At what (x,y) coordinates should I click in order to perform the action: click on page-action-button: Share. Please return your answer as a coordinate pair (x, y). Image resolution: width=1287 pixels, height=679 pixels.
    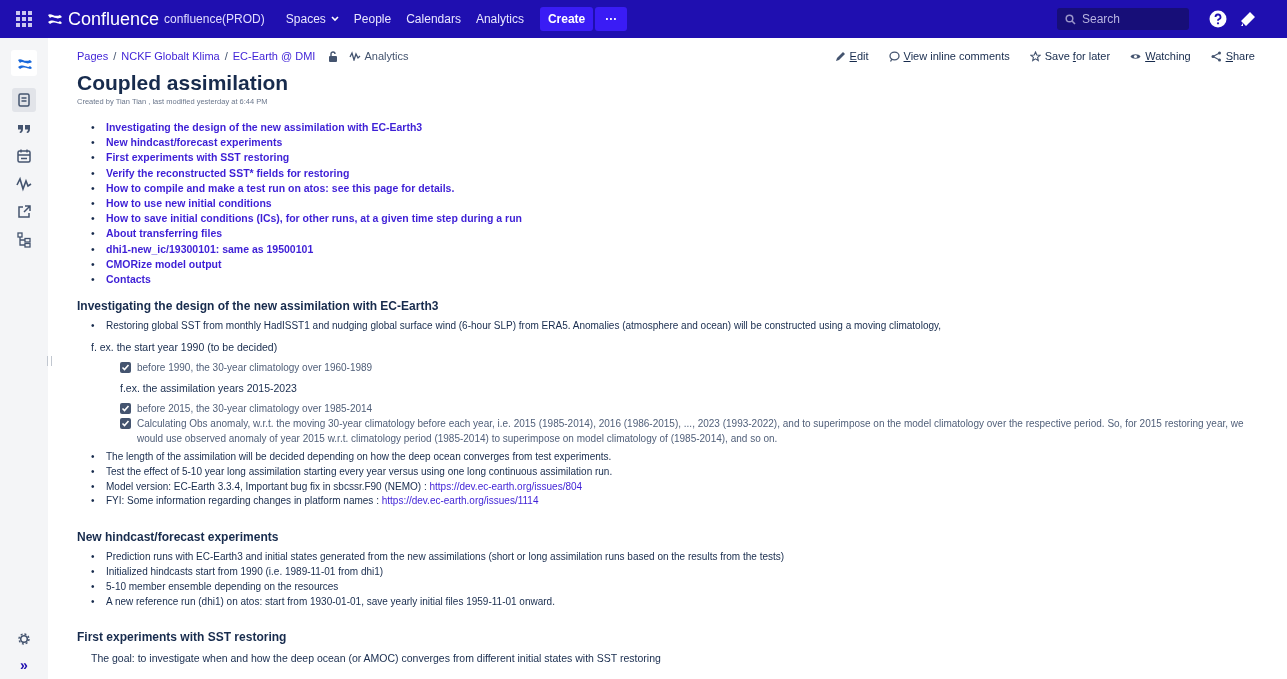
    Looking at the image, I should click on (1232, 56).